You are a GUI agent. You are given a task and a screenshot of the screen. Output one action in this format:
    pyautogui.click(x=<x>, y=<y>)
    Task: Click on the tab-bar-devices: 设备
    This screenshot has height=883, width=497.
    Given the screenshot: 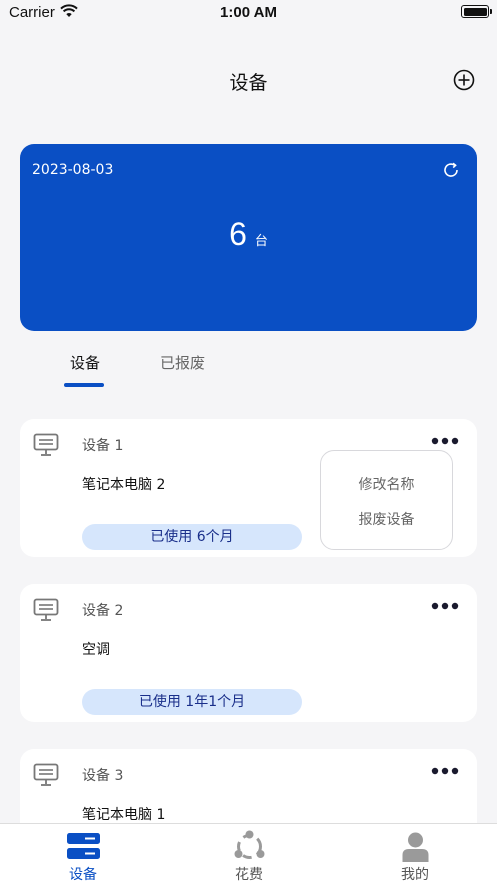 What is the action you would take?
    pyautogui.click(x=83, y=853)
    